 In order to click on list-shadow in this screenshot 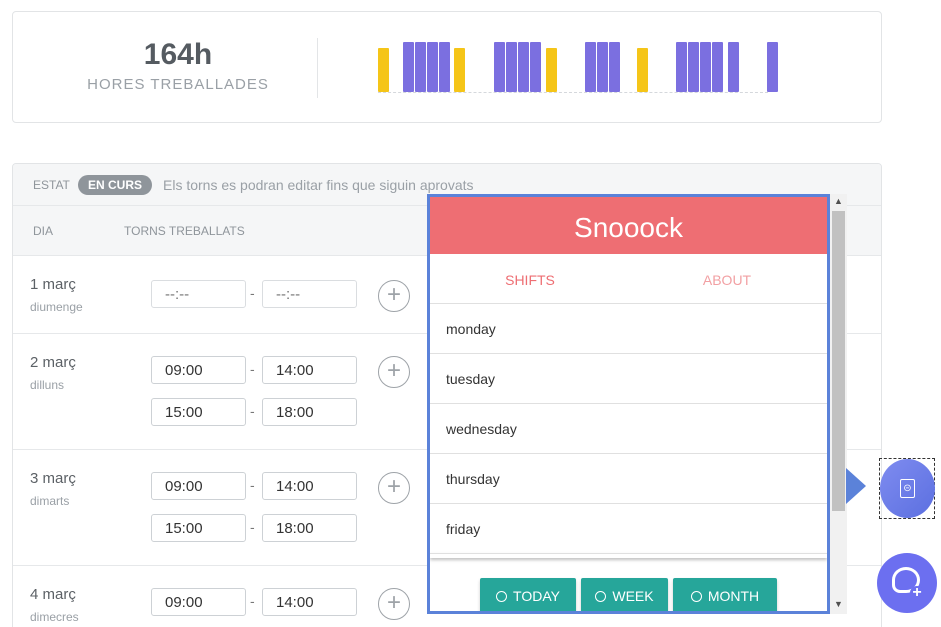, I will do `click(628, 555)`.